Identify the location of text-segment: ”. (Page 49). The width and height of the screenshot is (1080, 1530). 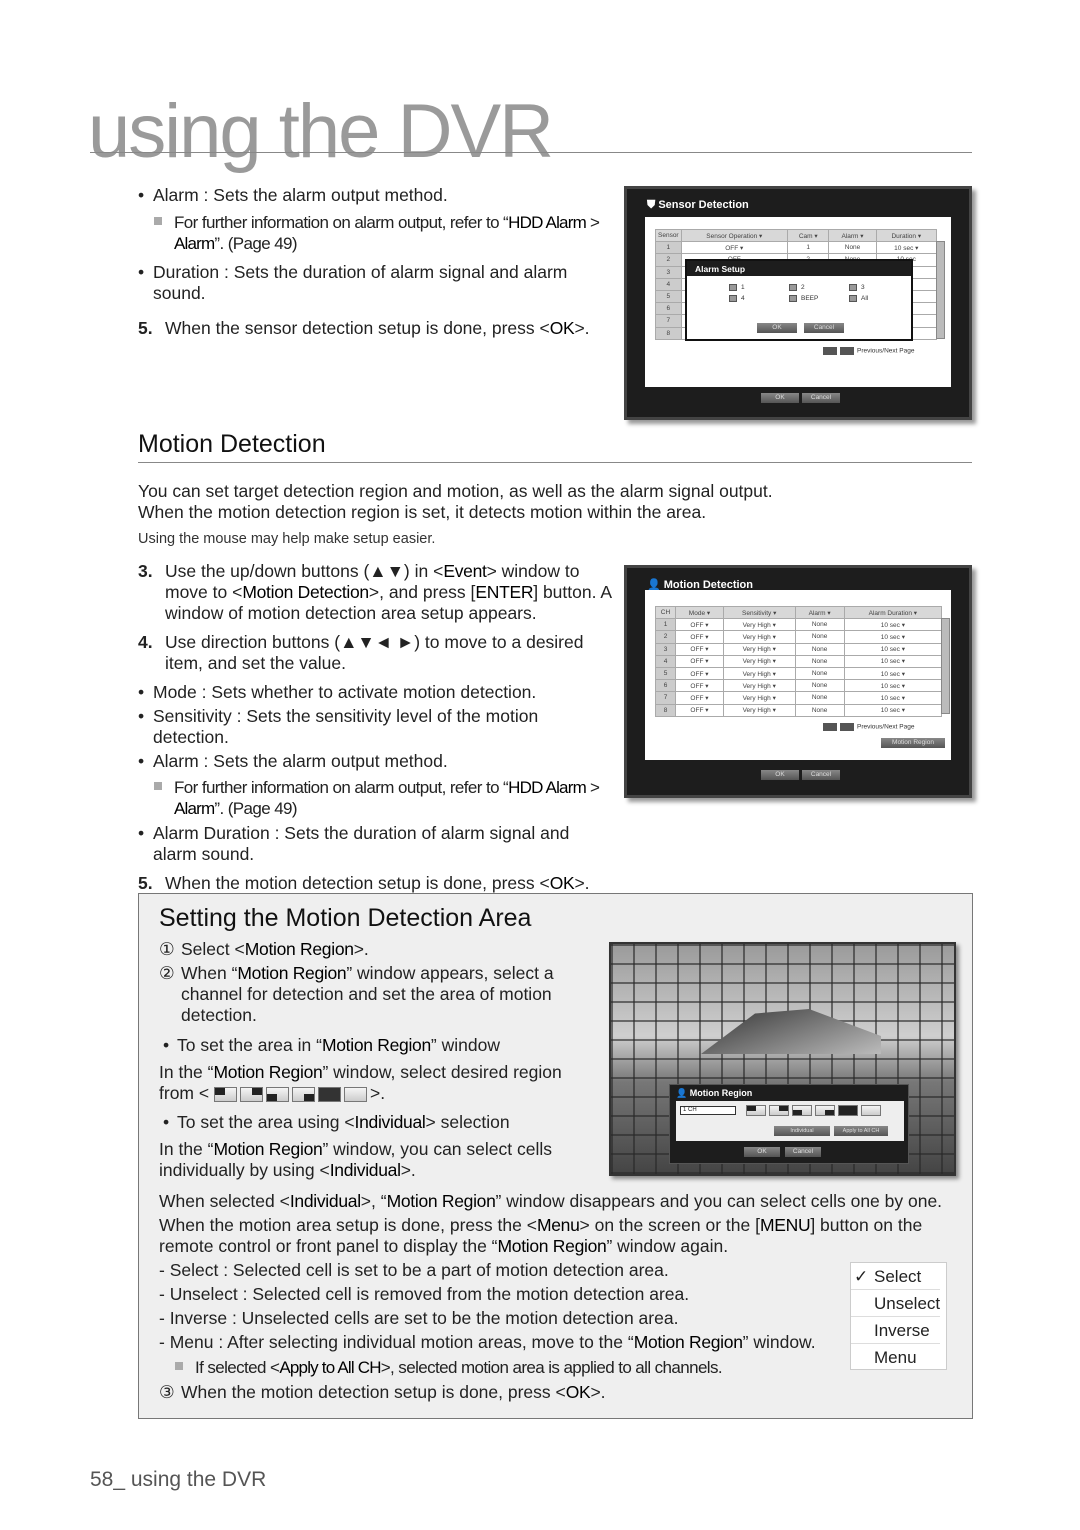
(255, 808).